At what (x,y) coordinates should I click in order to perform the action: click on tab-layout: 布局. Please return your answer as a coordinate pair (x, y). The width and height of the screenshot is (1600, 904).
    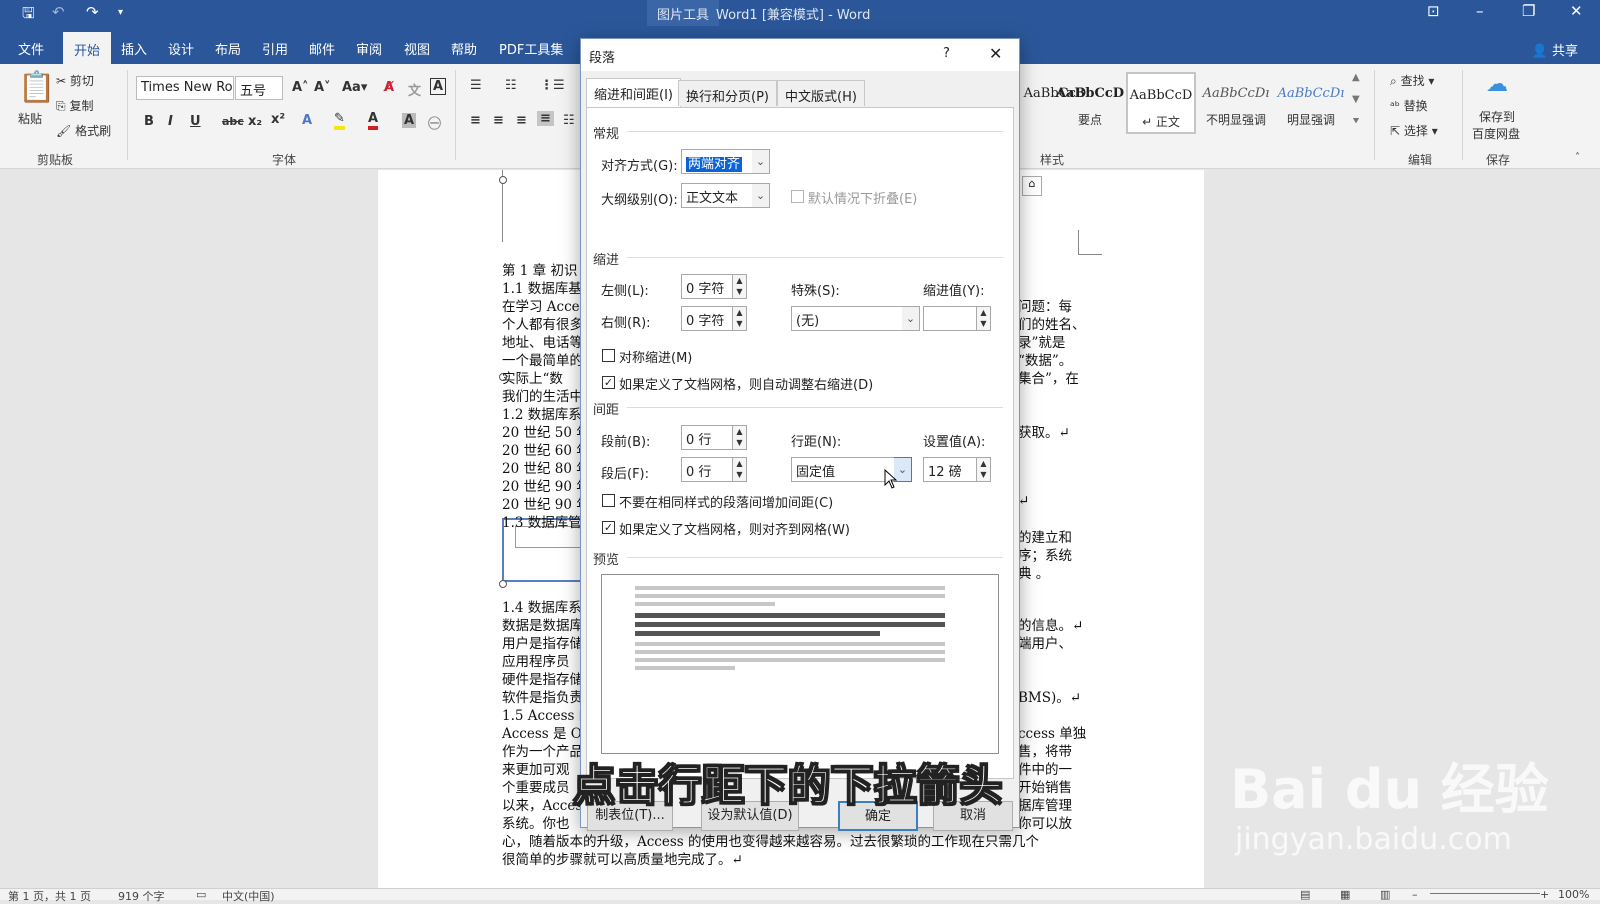
    Looking at the image, I should click on (228, 48).